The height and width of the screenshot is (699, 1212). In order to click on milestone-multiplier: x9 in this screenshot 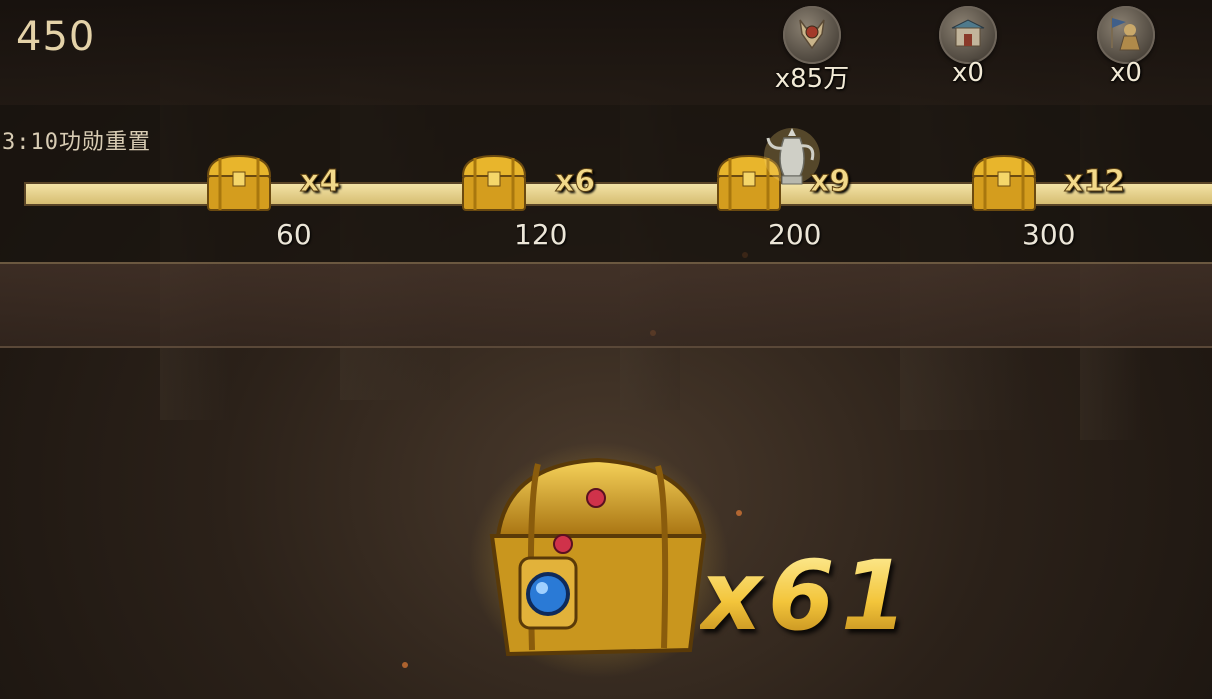, I will do `click(830, 182)`.